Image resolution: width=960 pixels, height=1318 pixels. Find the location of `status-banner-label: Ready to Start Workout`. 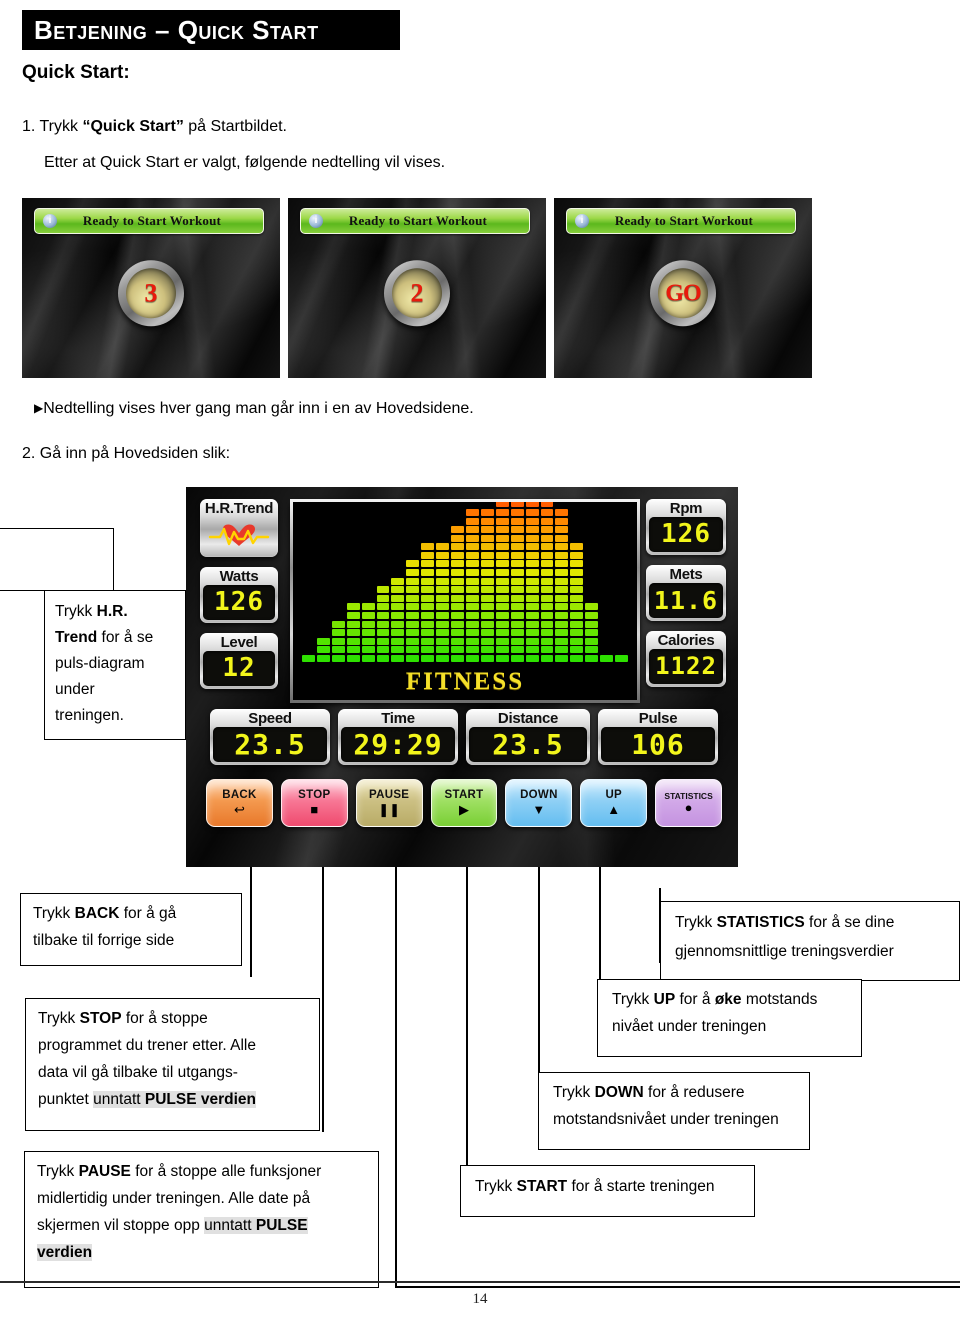

status-banner-label: Ready to Start Workout is located at coordinates (684, 220).